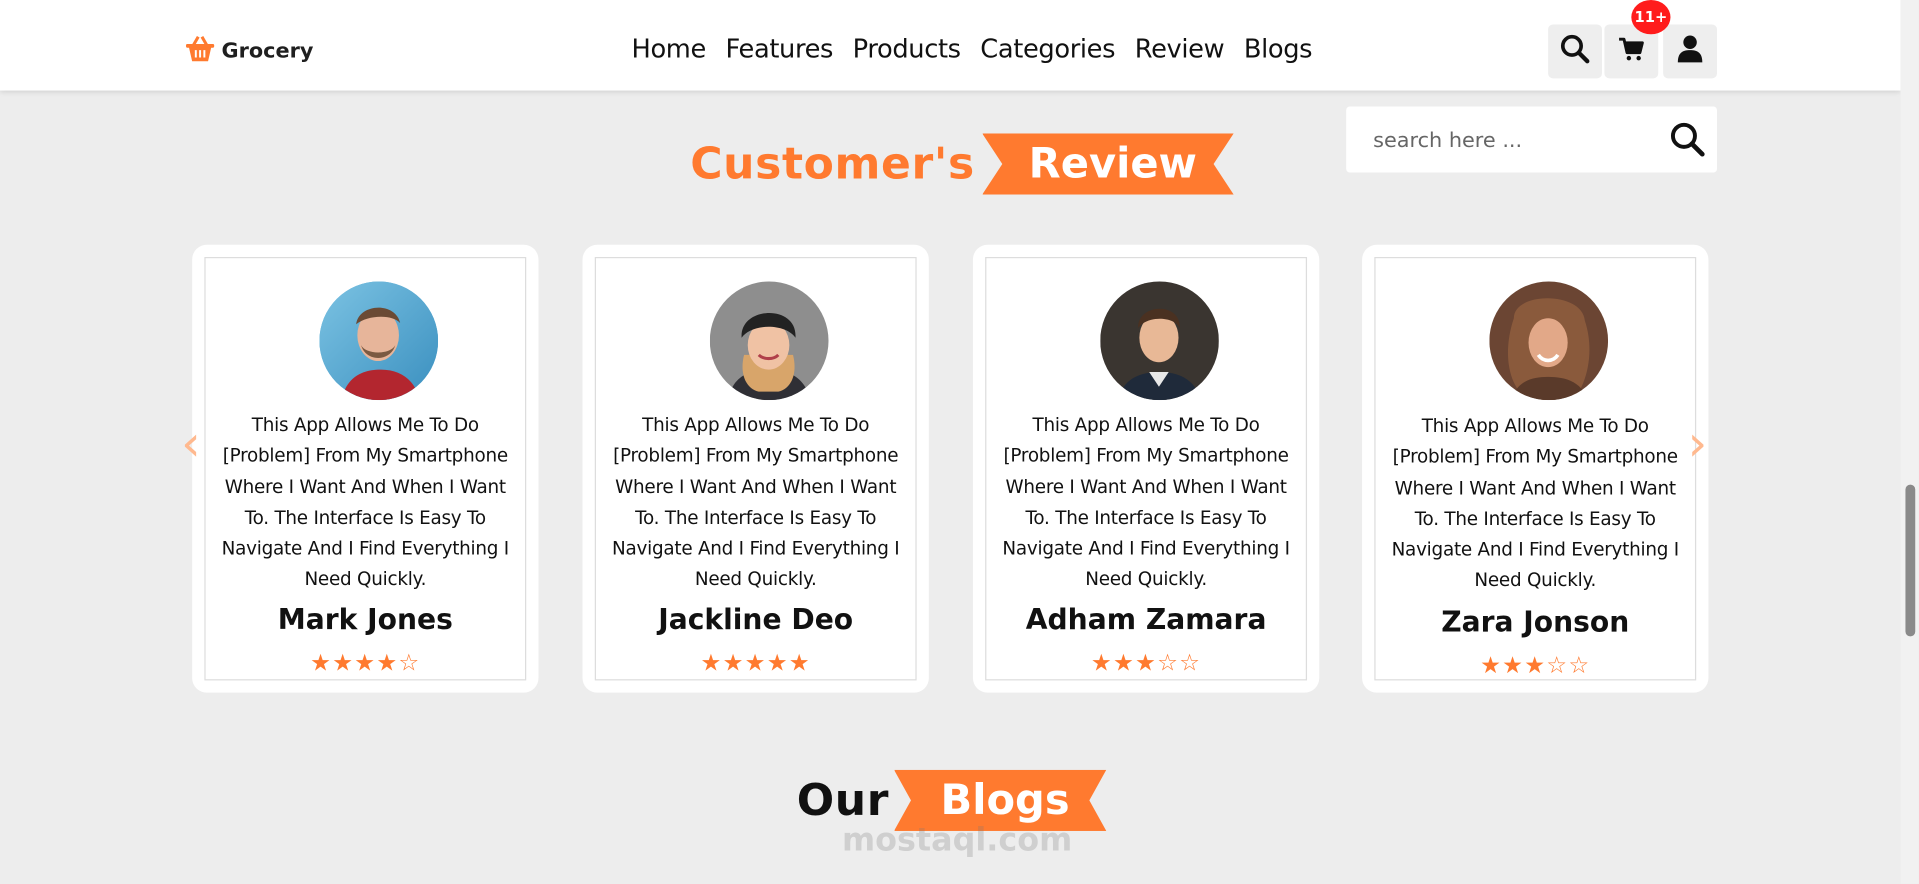 Image resolution: width=1919 pixels, height=884 pixels. Describe the element at coordinates (1909, 442) in the screenshot. I see `page-scrollbar` at that location.